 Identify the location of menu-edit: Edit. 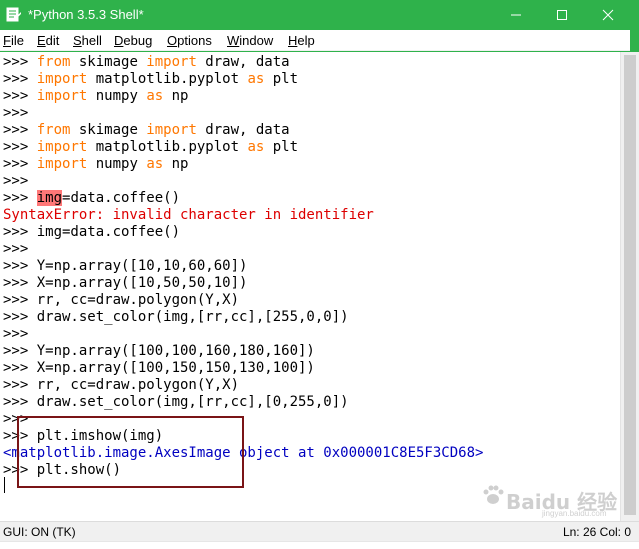
(48, 40).